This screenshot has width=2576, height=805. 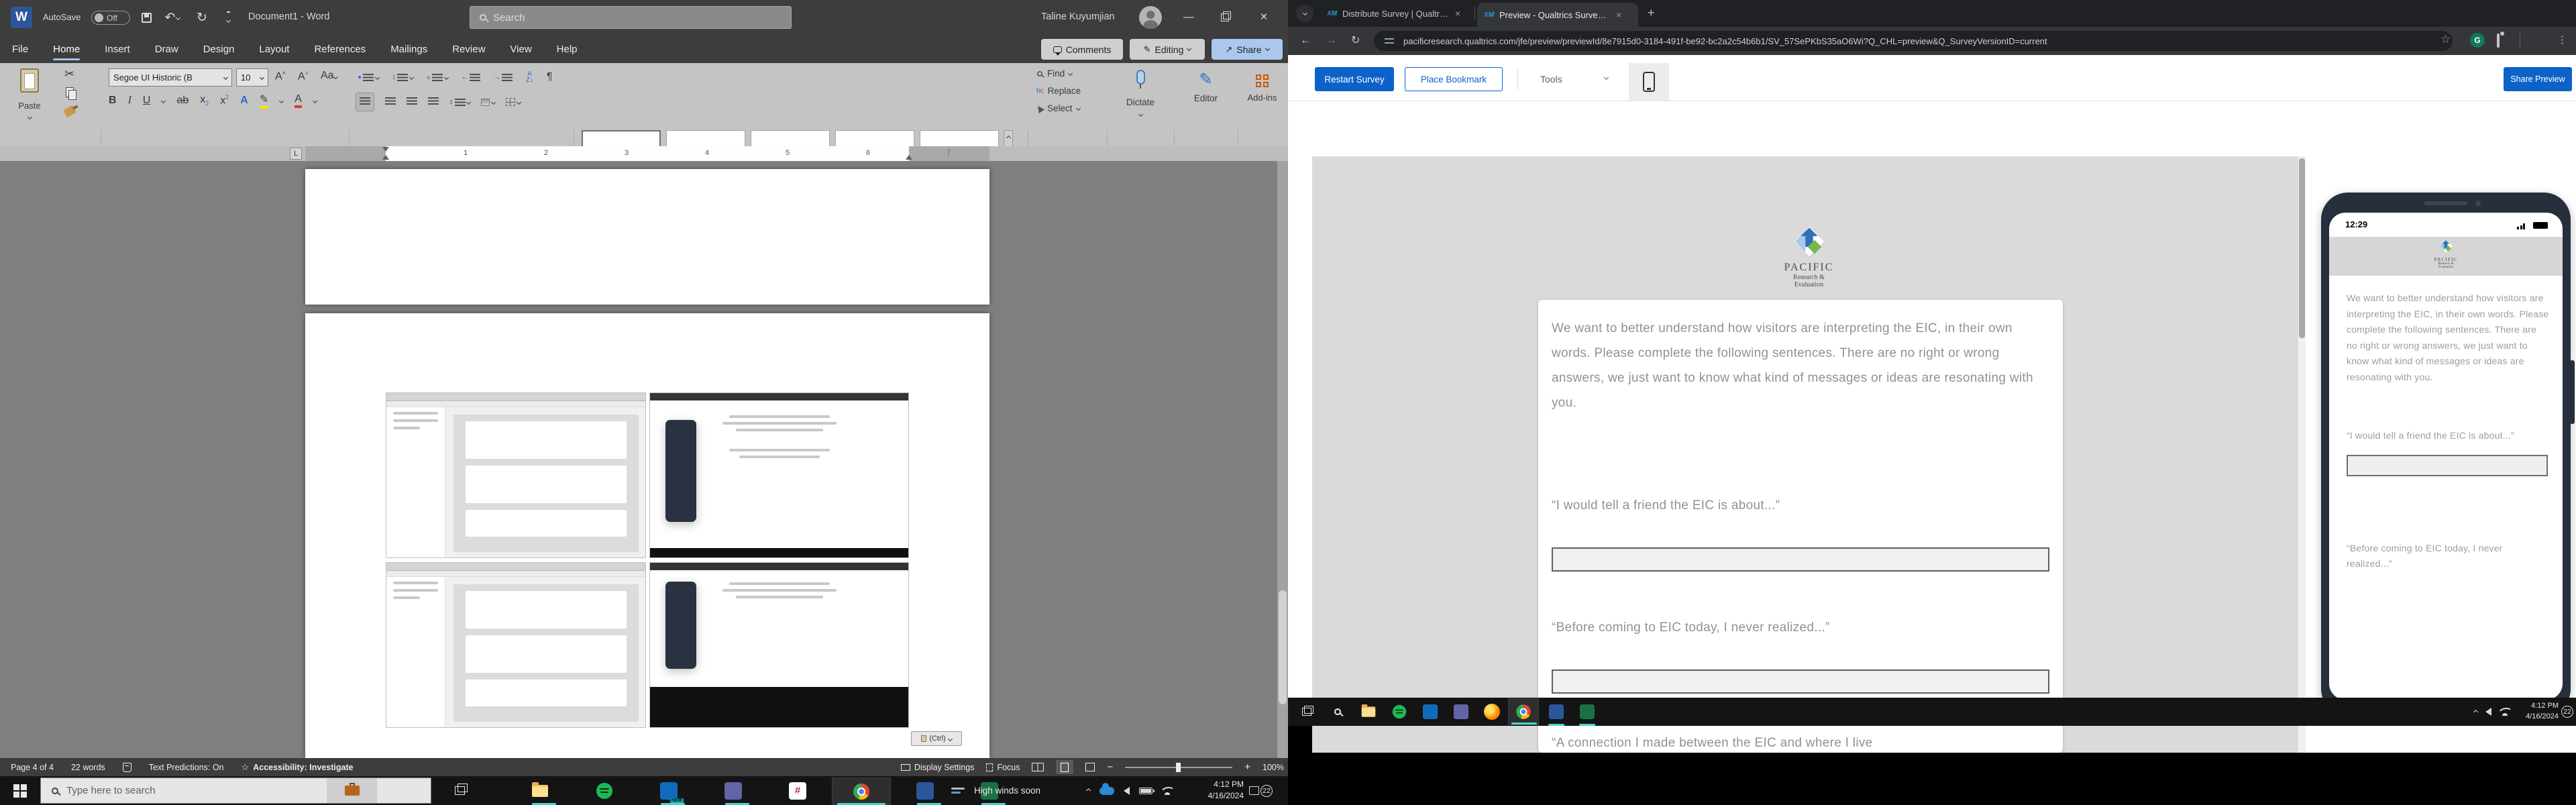 I want to click on taskbar-firefox, so click(x=1492, y=712).